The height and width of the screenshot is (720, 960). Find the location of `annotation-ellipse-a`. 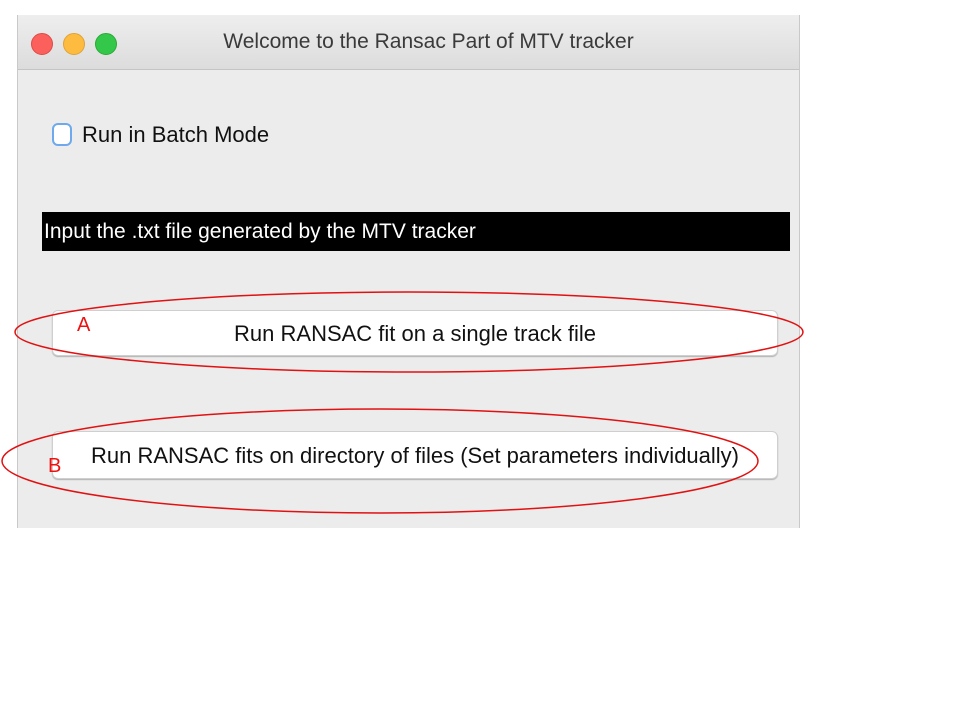

annotation-ellipse-a is located at coordinates (409, 332).